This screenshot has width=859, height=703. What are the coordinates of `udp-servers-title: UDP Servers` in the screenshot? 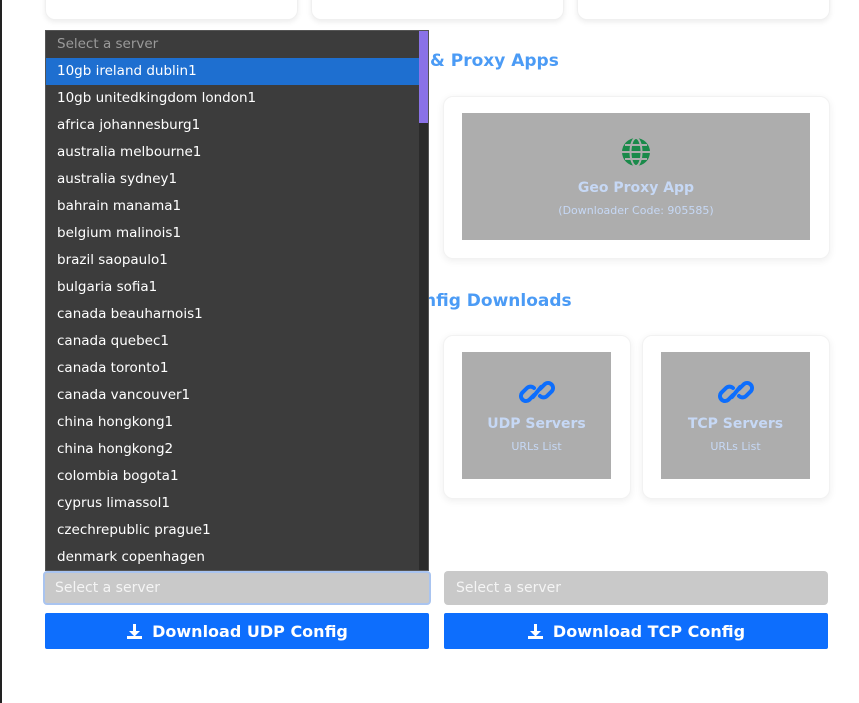 It's located at (536, 424).